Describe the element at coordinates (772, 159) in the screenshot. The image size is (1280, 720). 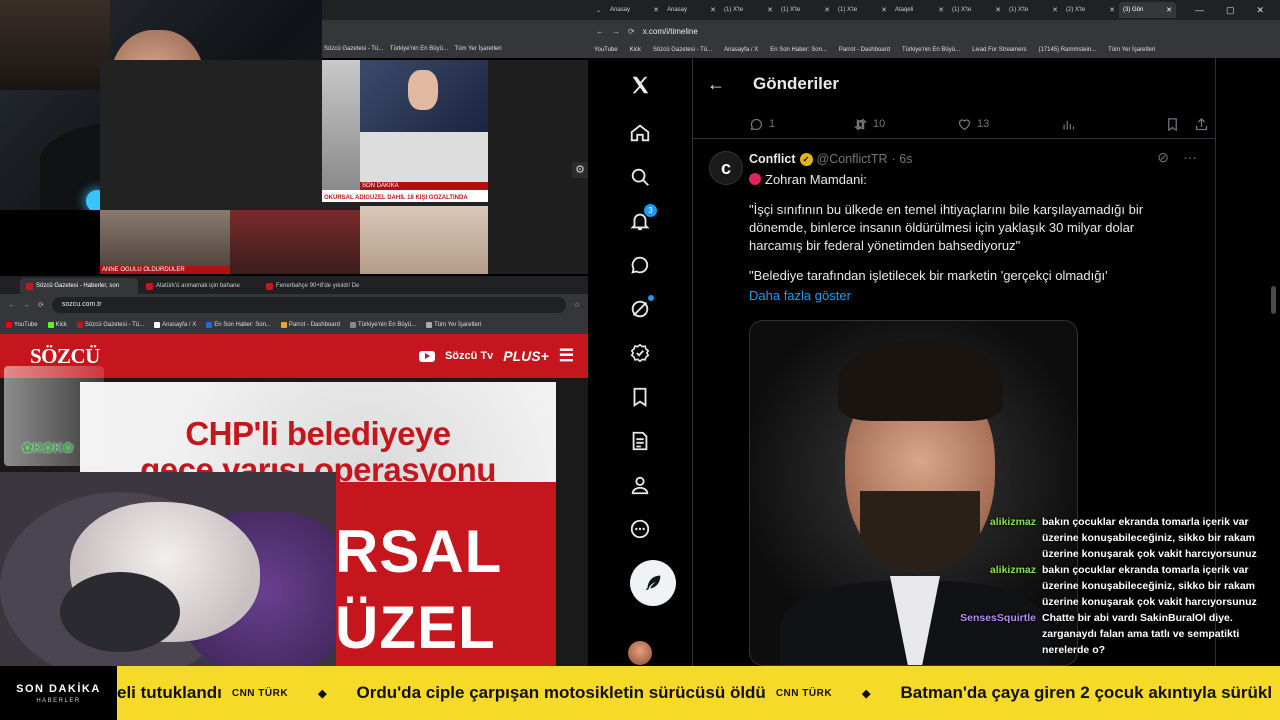
I see `post-author-name: Conflict` at that location.